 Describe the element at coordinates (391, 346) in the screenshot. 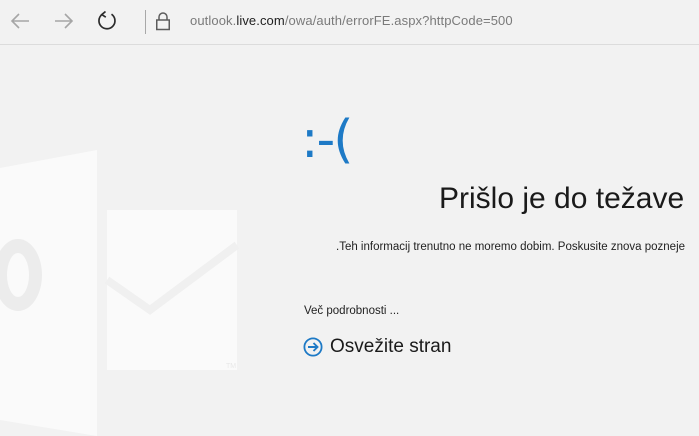

I see `refresh-page-label: Osvežite stran` at that location.